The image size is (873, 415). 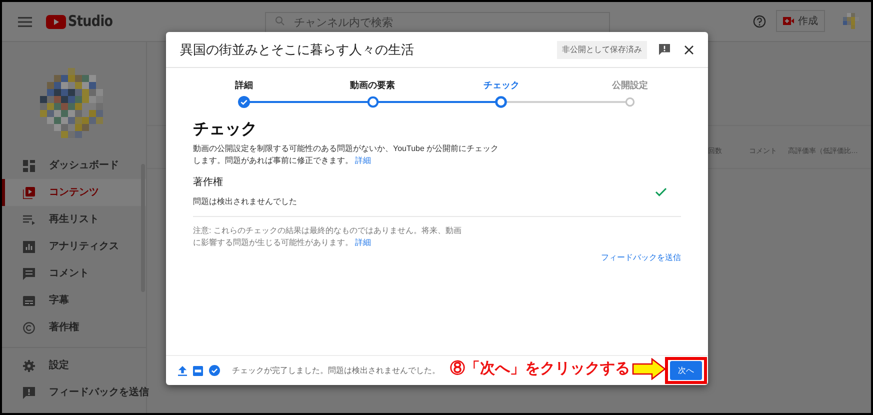 What do you see at coordinates (689, 49) in the screenshot?
I see `close-icon` at bounding box center [689, 49].